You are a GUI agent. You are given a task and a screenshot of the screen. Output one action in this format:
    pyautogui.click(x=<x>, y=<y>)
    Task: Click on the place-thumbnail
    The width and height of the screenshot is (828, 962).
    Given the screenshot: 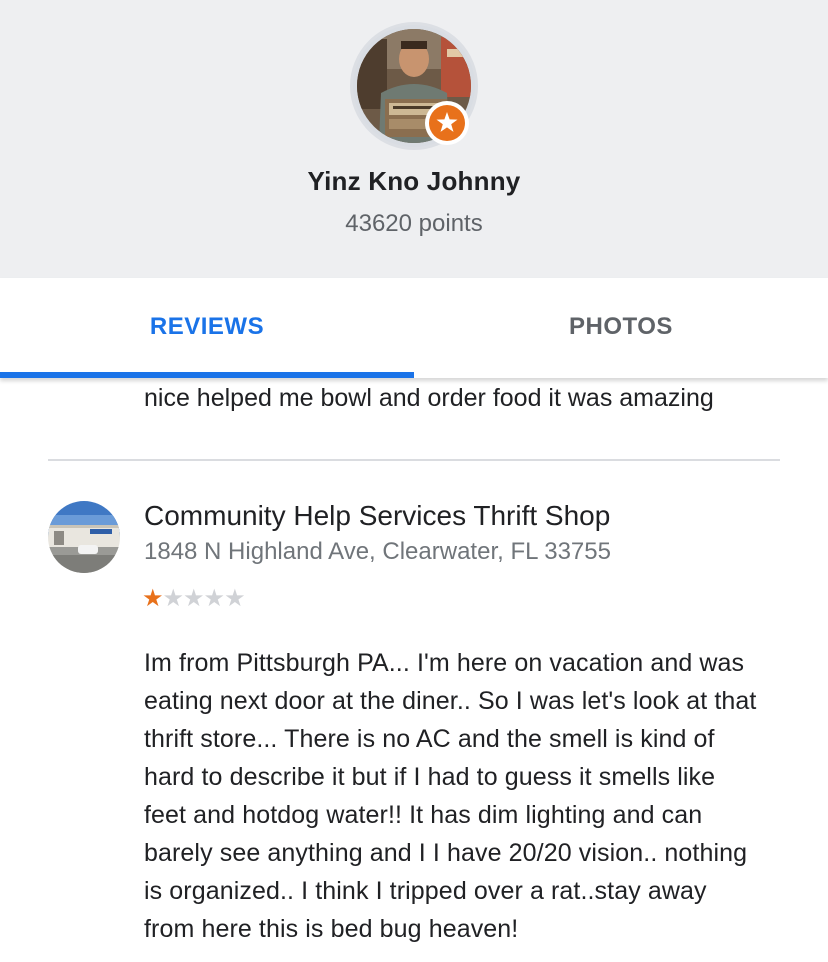 What is the action you would take?
    pyautogui.click(x=84, y=537)
    